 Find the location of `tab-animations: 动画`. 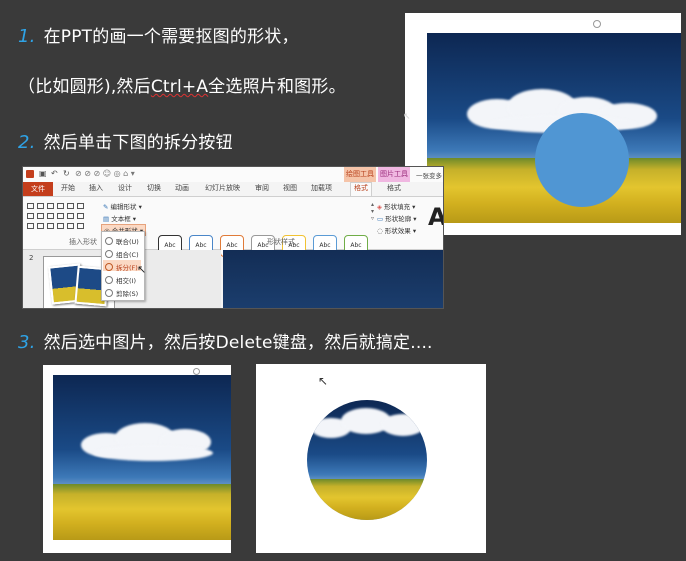

tab-animations: 动画 is located at coordinates (182, 188).